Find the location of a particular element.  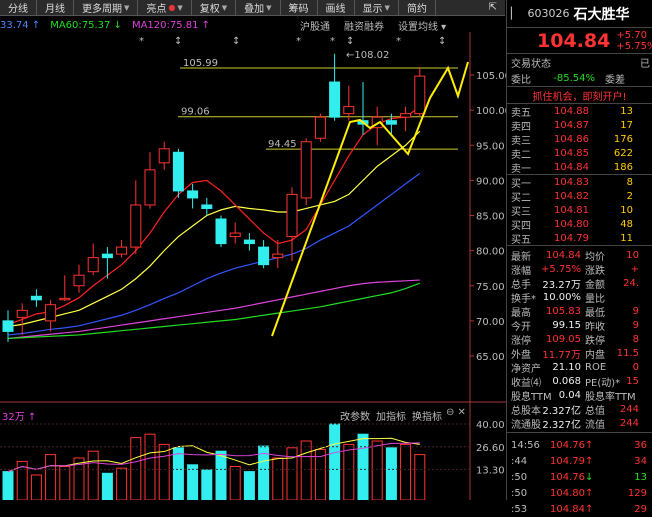

volume-links: 改参数 加指标 换指标 is located at coordinates (391, 415).